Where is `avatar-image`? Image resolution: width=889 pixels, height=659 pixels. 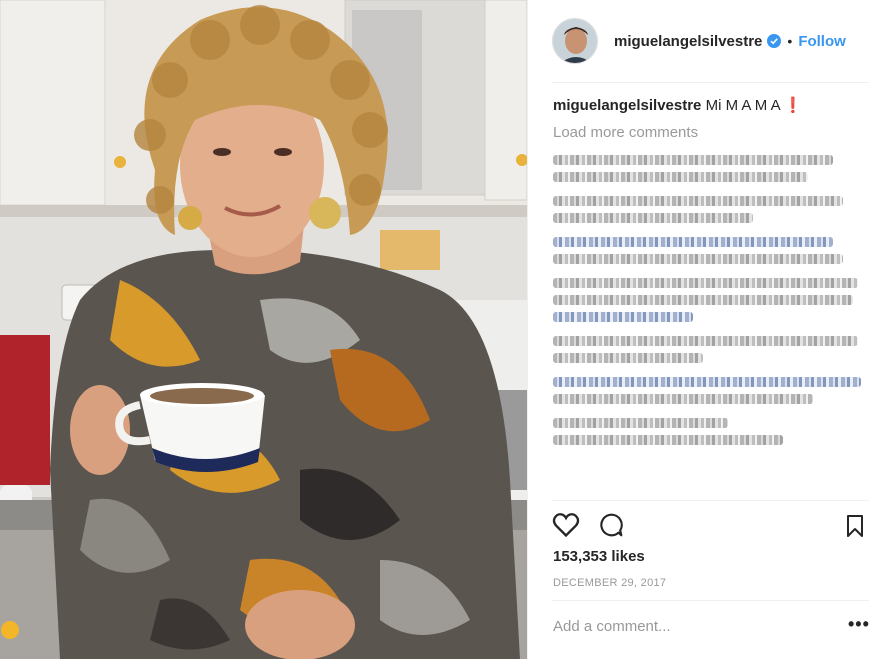
avatar-image is located at coordinates (575, 41).